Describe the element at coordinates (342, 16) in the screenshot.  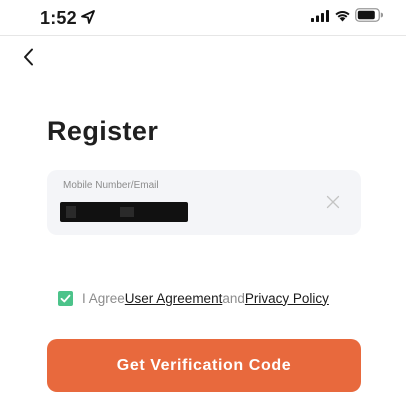
I see `wifi-icon` at that location.